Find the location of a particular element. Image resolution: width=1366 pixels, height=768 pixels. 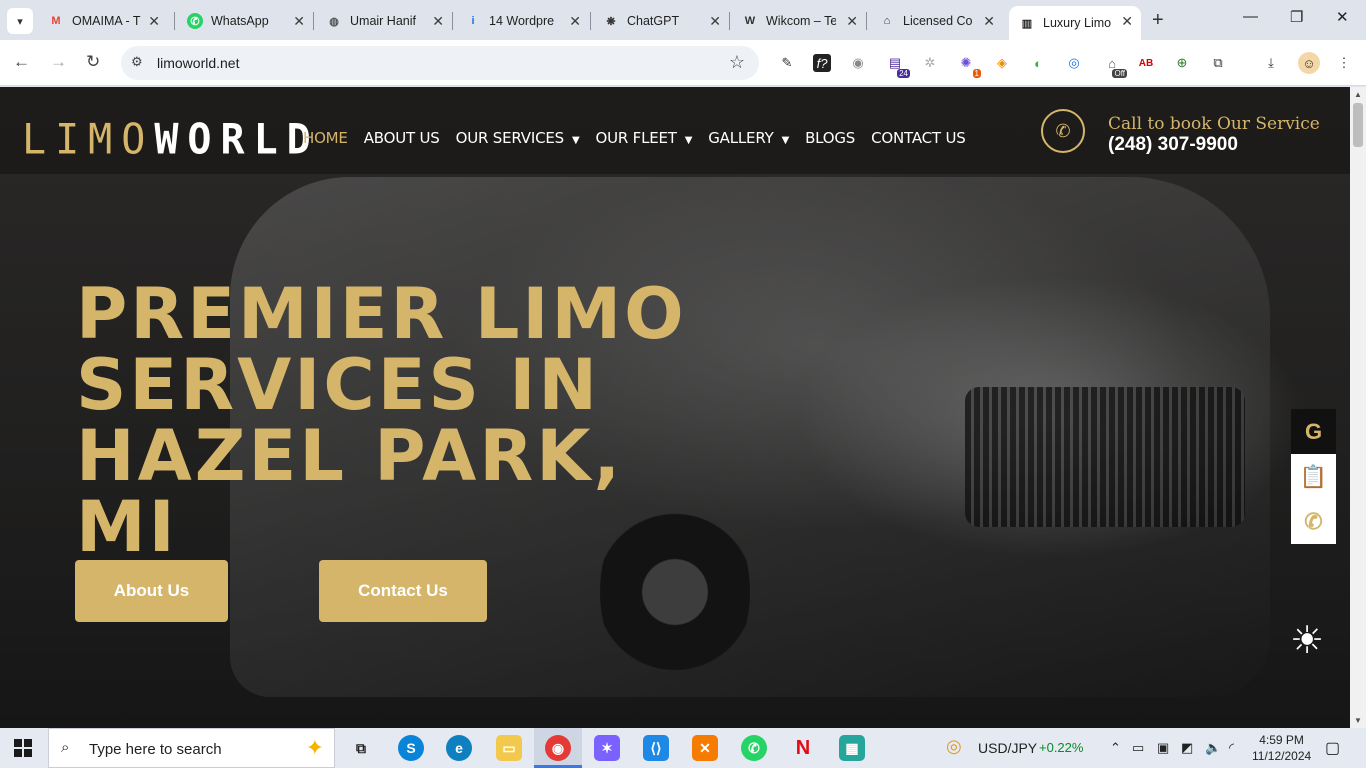

forward-arrow-icon: → is located at coordinates (58, 62).